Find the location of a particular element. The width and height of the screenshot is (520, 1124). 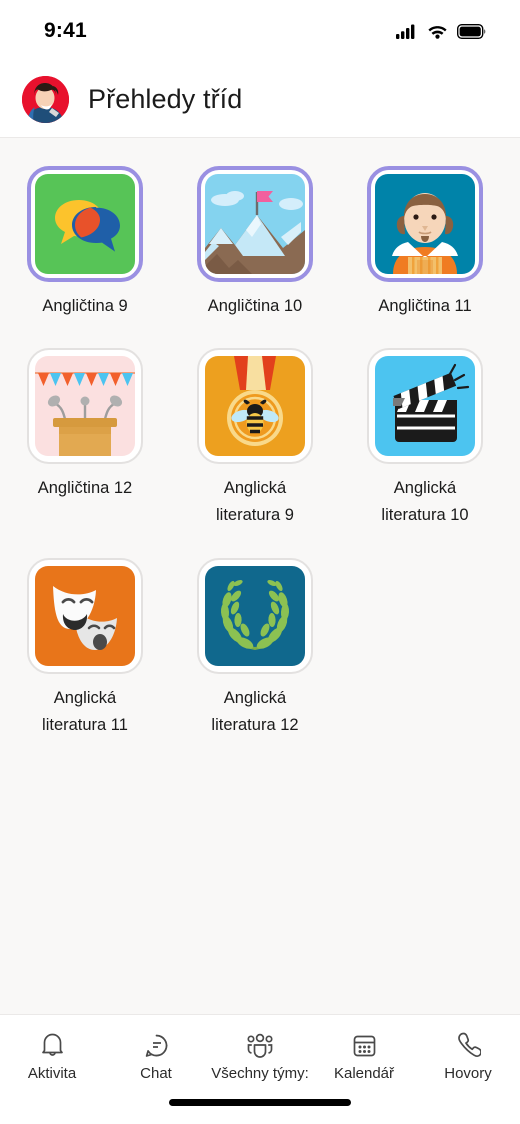

chat-bubble-icon is located at coordinates (156, 1045).